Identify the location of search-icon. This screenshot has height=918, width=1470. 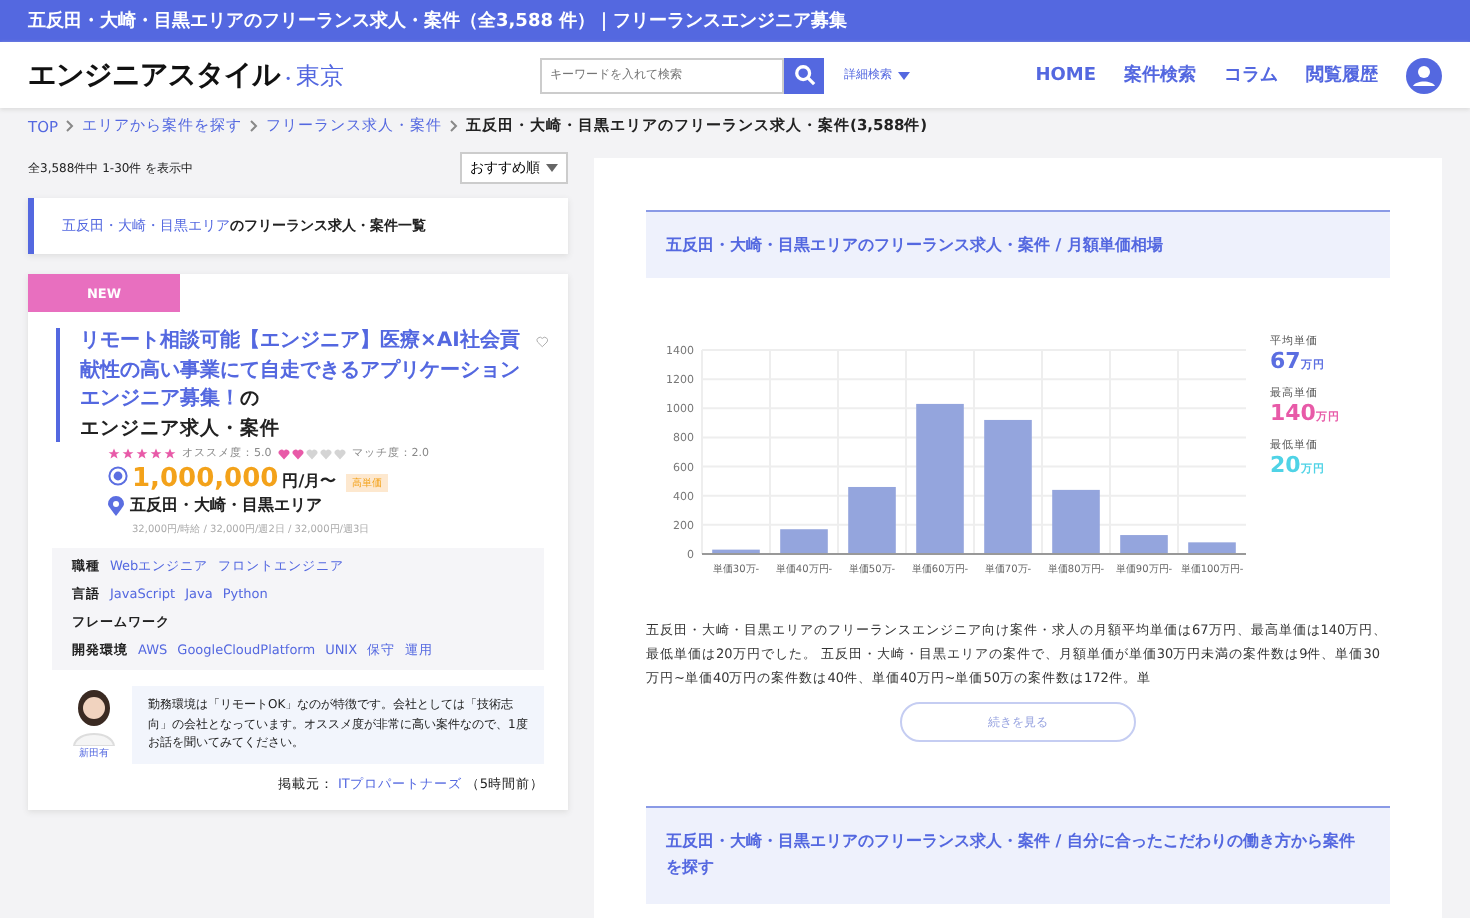
(804, 75).